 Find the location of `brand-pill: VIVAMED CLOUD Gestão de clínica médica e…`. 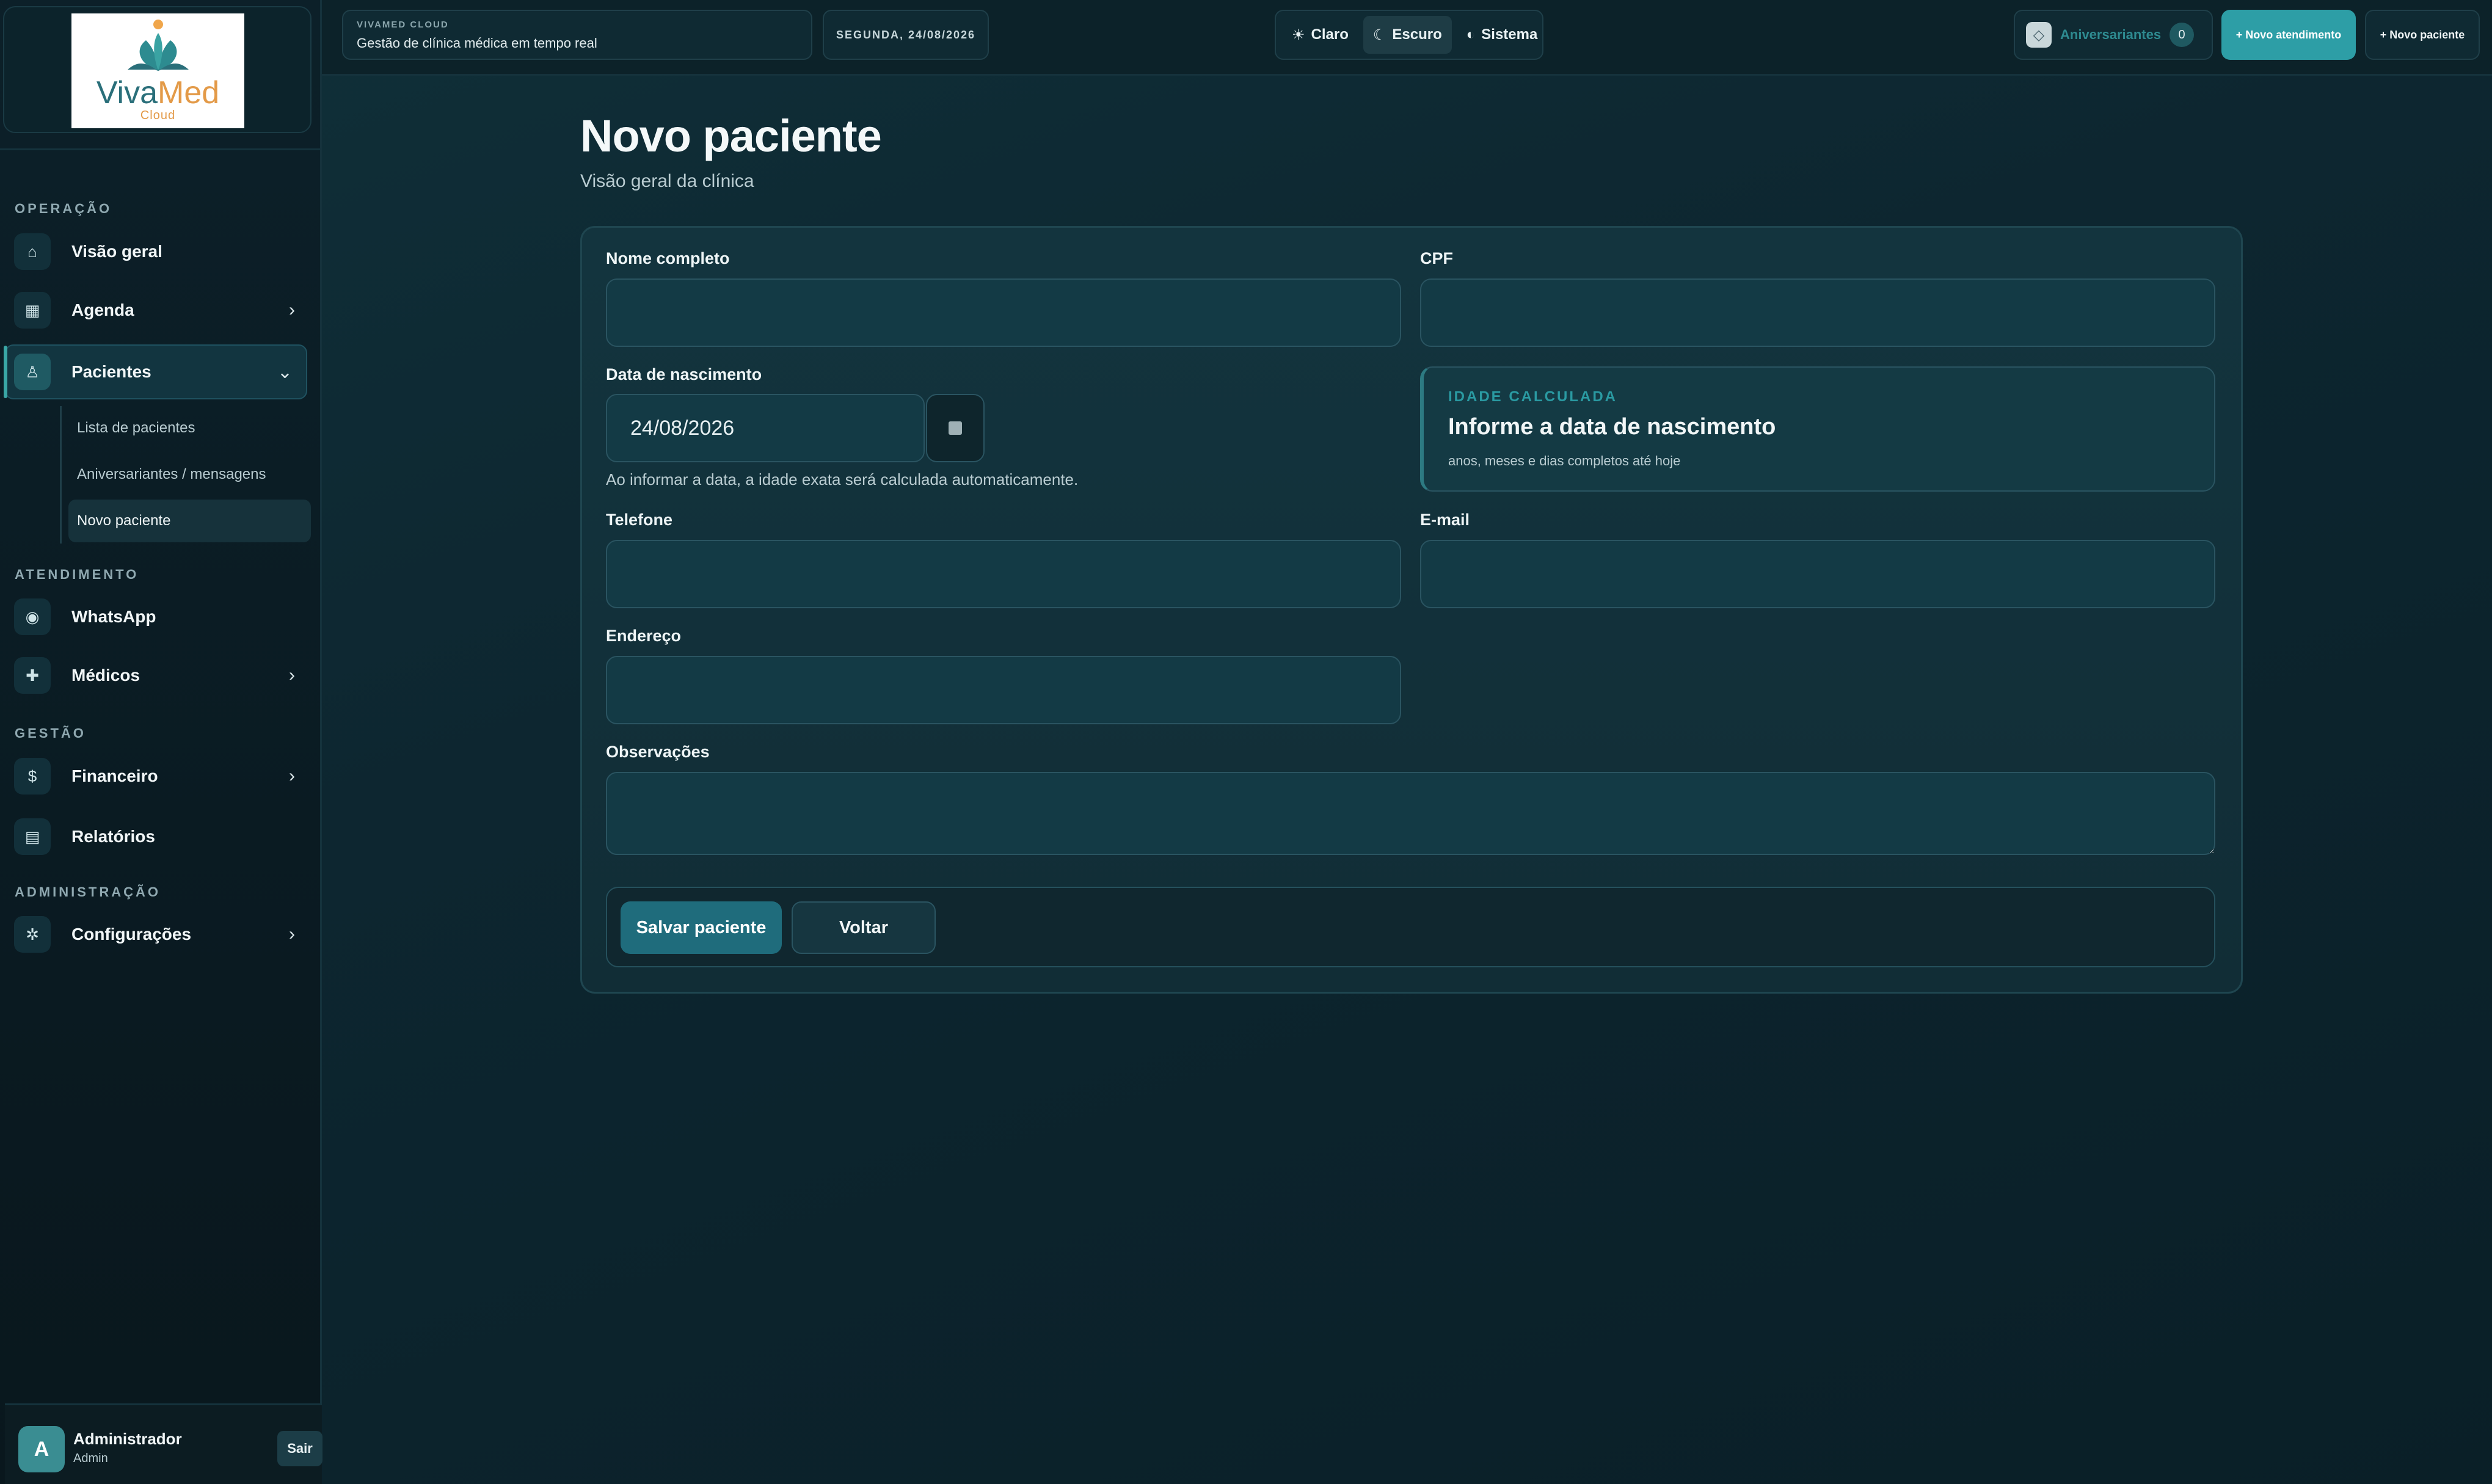

brand-pill: VIVAMED CLOUD Gestão de clínica médica e… is located at coordinates (577, 35).